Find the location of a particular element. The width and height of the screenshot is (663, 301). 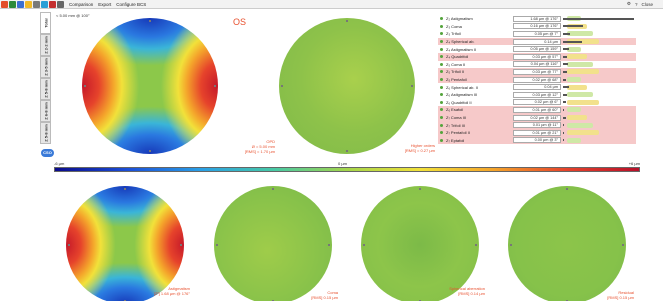

zernike-row: Z₃ Trifoil 0.05 µm @ 7° is located at coordinates (537, 34).